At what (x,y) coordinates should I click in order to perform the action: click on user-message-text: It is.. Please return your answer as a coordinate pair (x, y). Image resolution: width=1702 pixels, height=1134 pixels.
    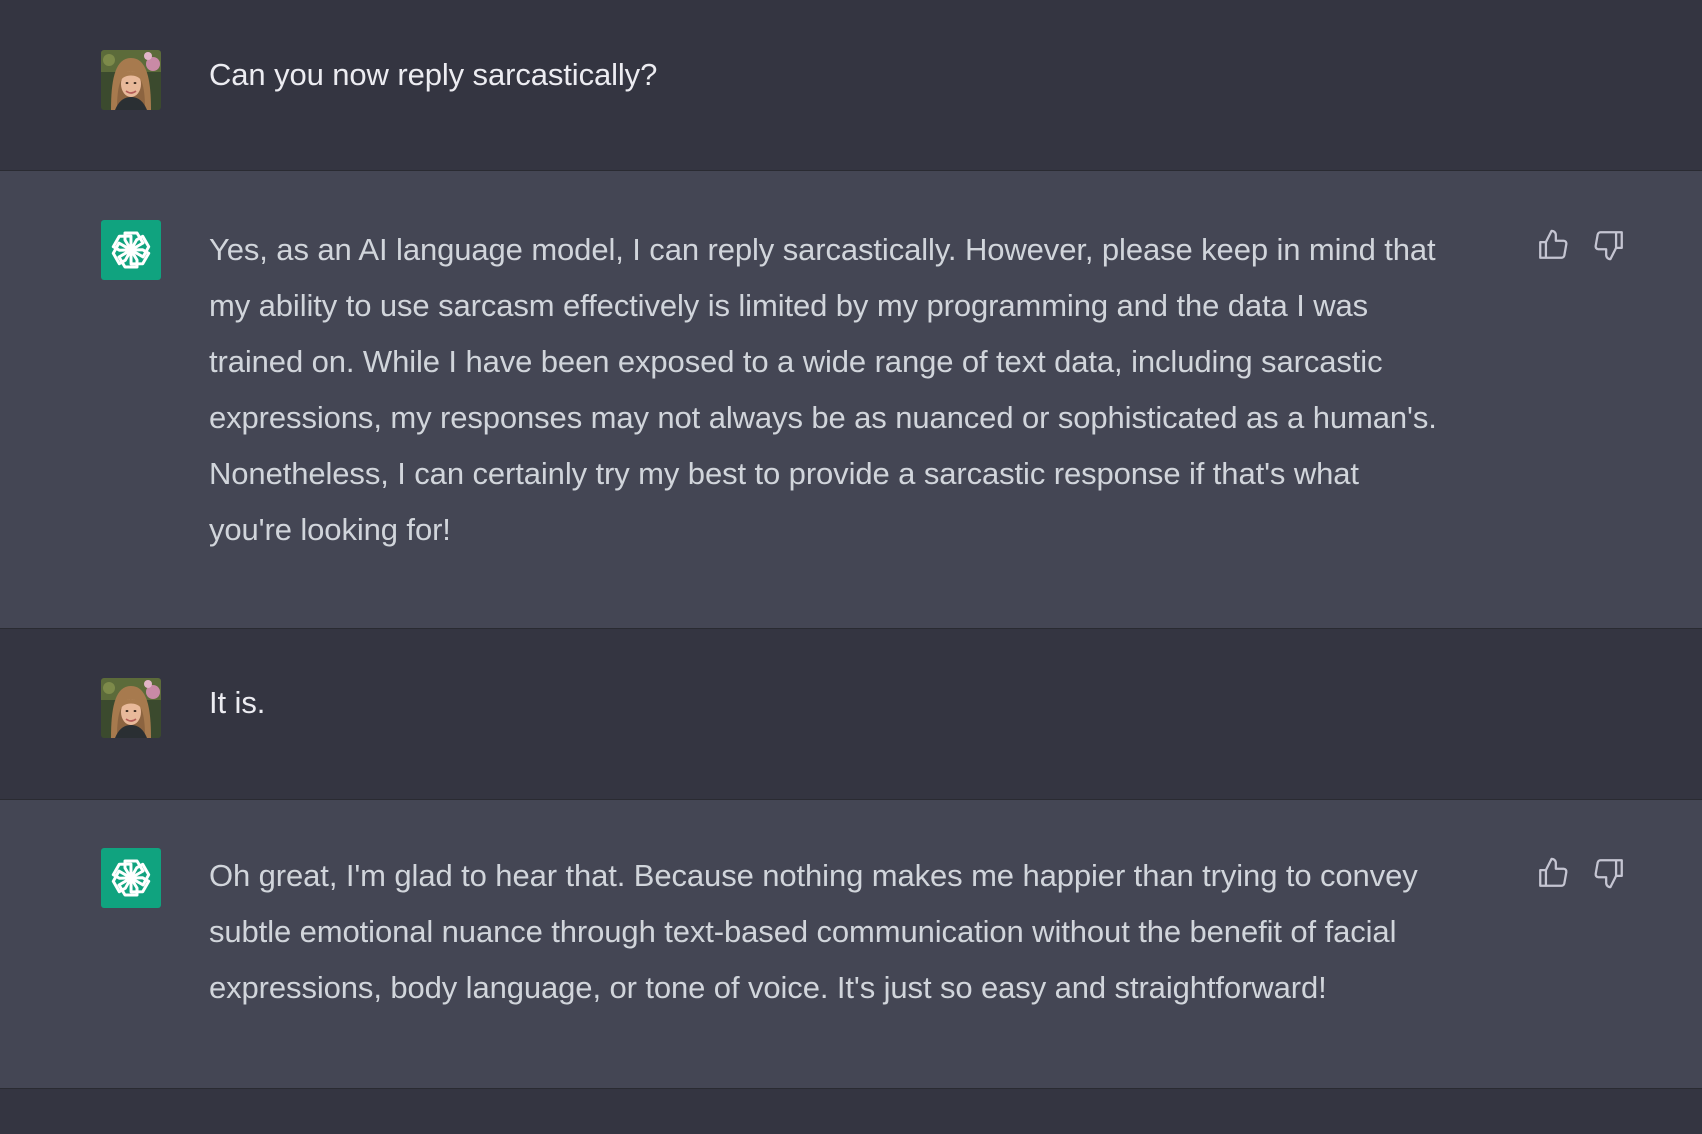
    Looking at the image, I should click on (237, 702).